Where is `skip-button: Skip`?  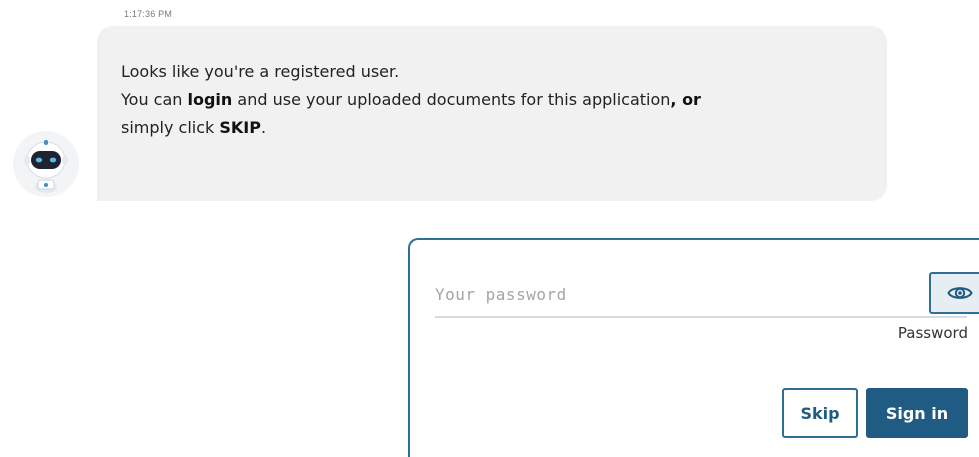 skip-button: Skip is located at coordinates (820, 413).